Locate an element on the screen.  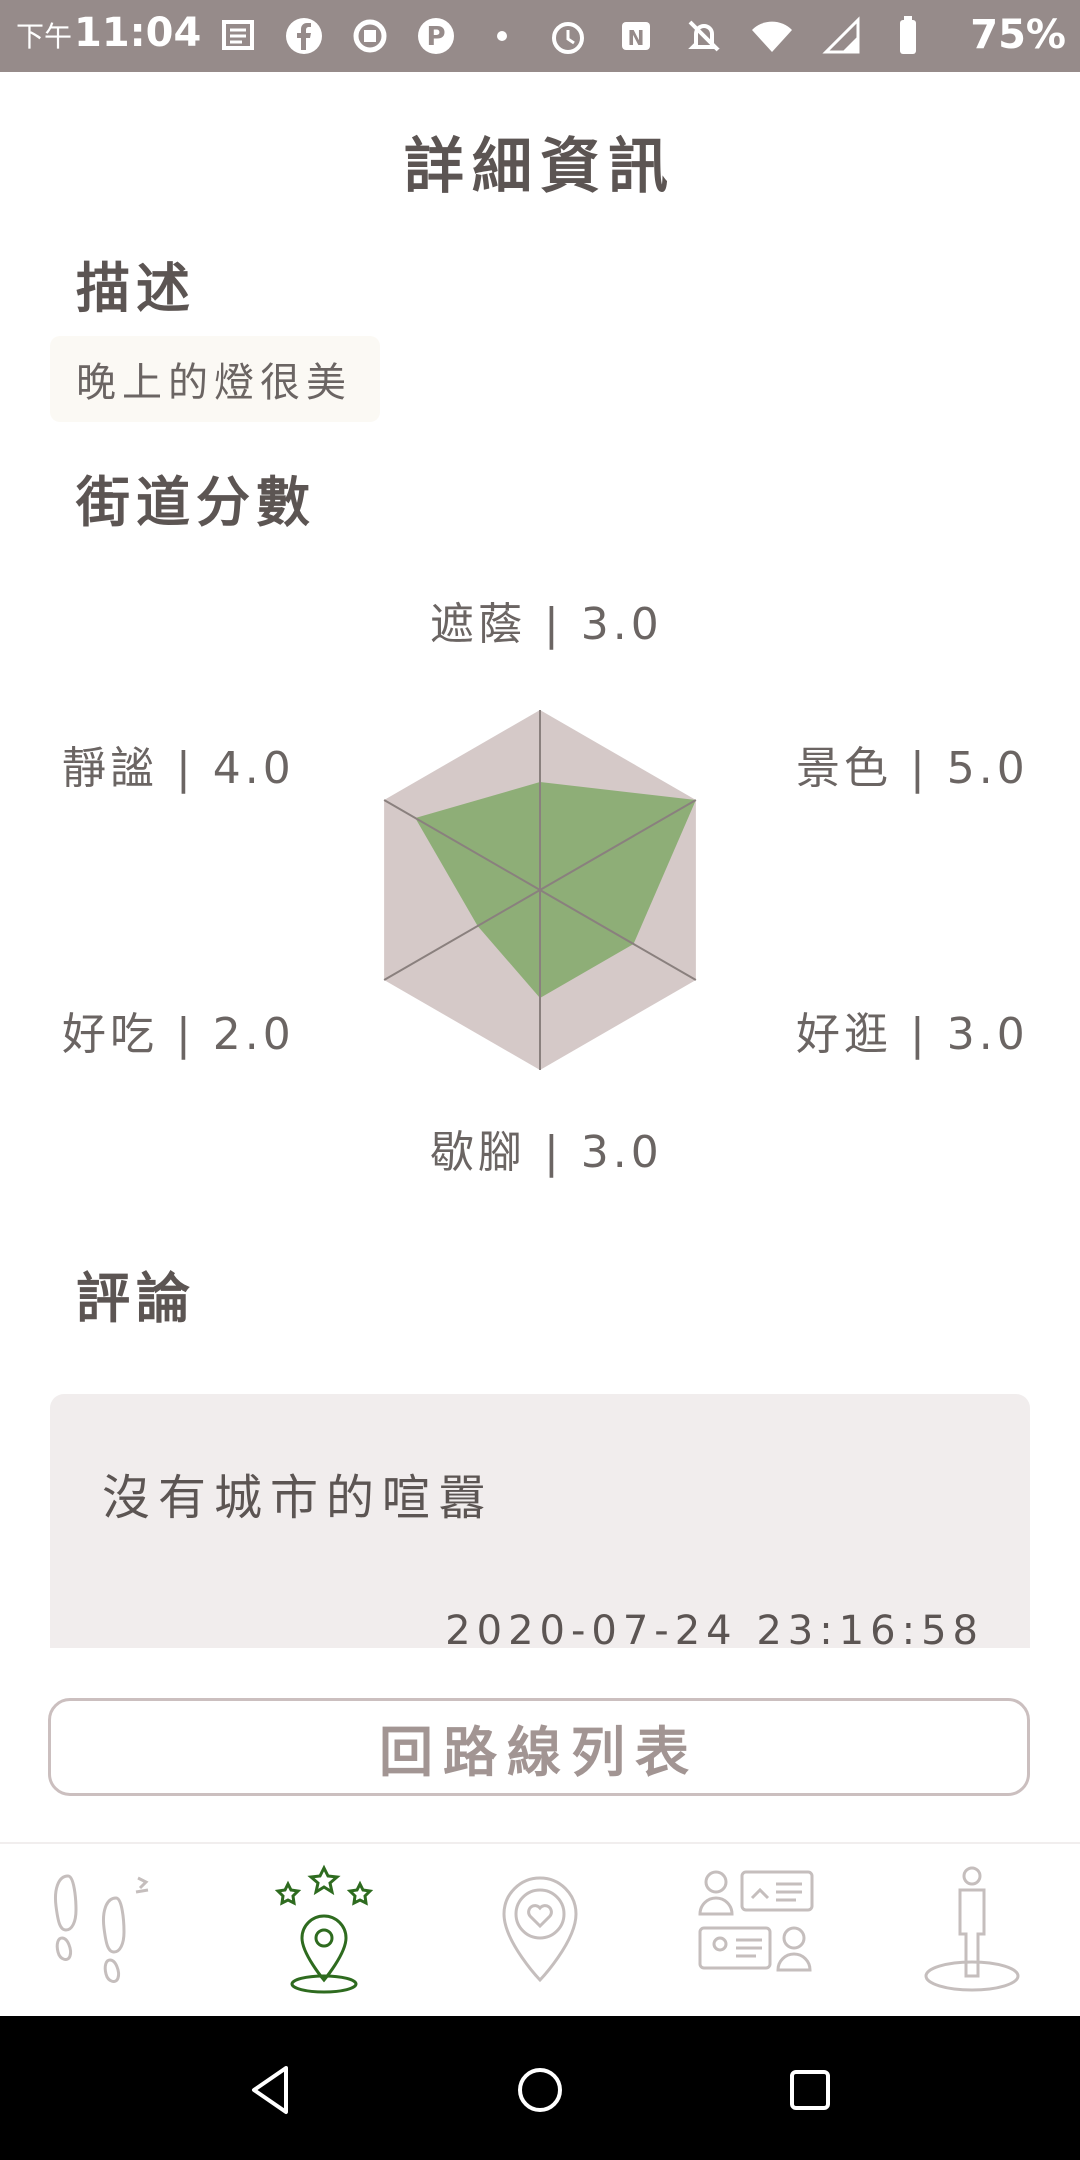
score-label-scenery: 景色 | 5.0 is located at coordinates (912, 768).